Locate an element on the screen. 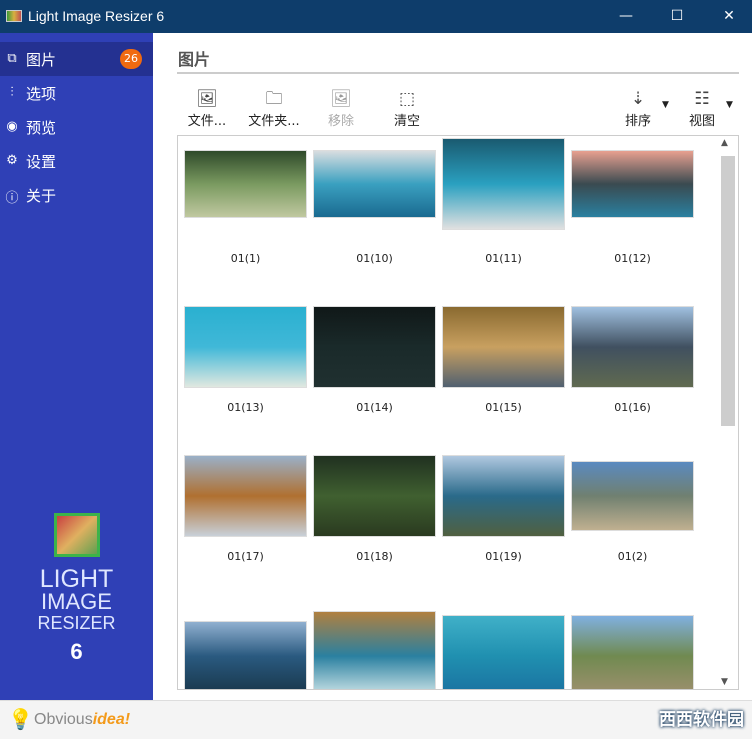 The width and height of the screenshot is (752, 739). sort-dropdown-icon: ▼ is located at coordinates (665, 105).